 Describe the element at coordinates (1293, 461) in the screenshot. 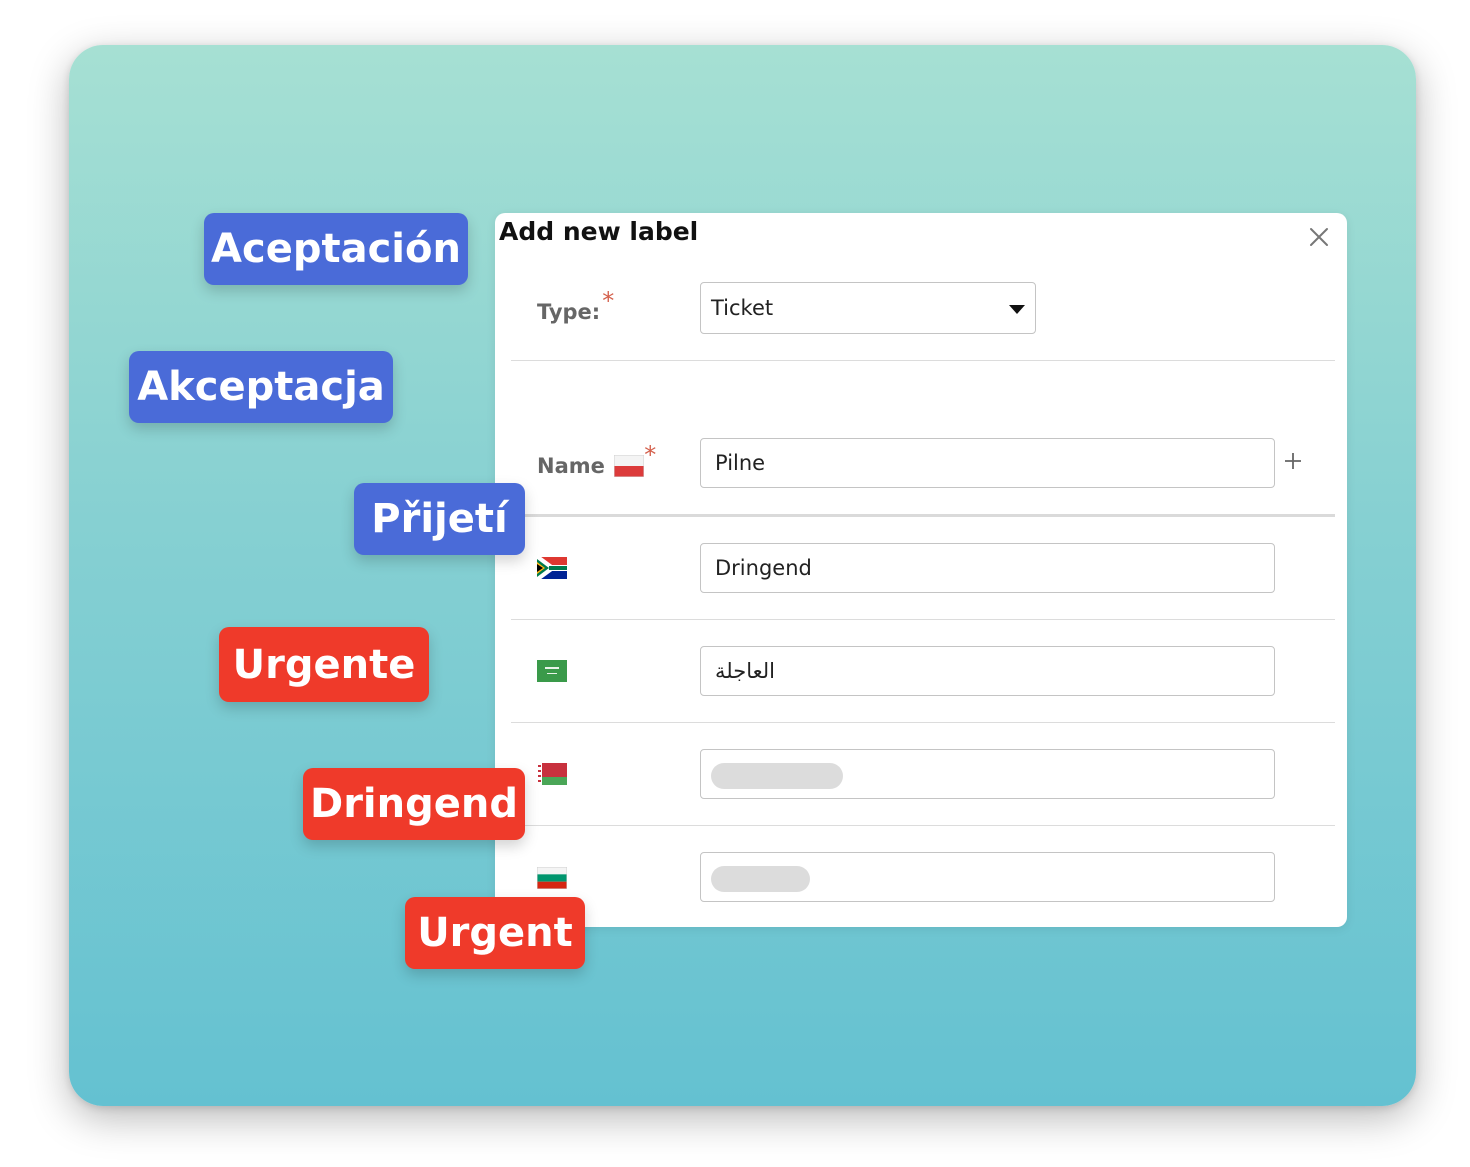

I see `plus-icon` at that location.